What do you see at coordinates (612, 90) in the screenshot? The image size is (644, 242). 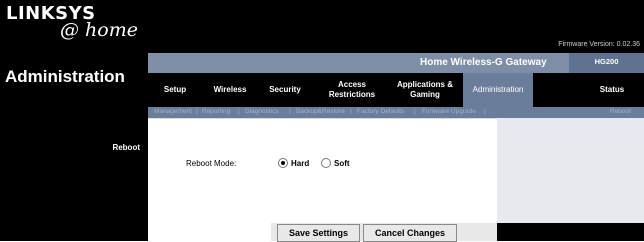 I see `tab-status: Status` at bounding box center [612, 90].